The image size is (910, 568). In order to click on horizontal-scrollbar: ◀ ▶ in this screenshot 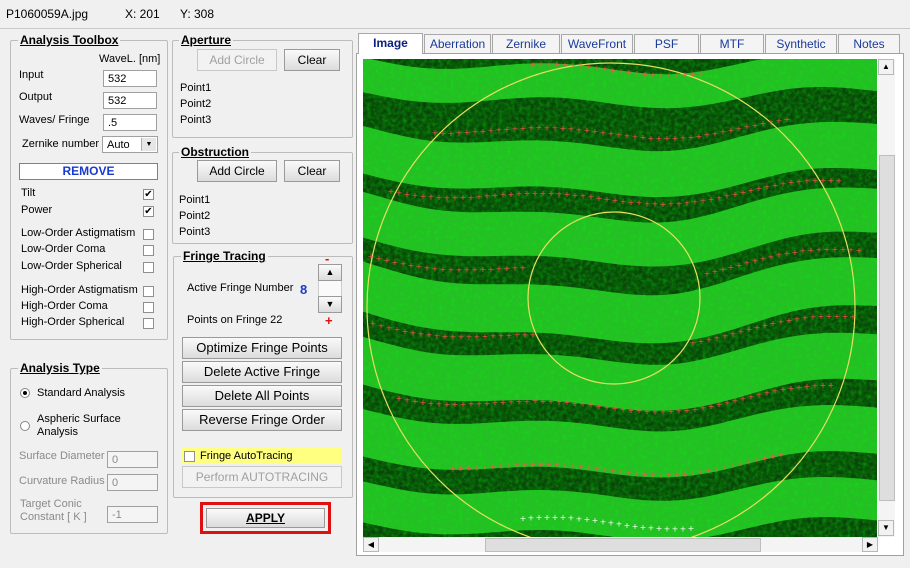, I will do `click(620, 544)`.